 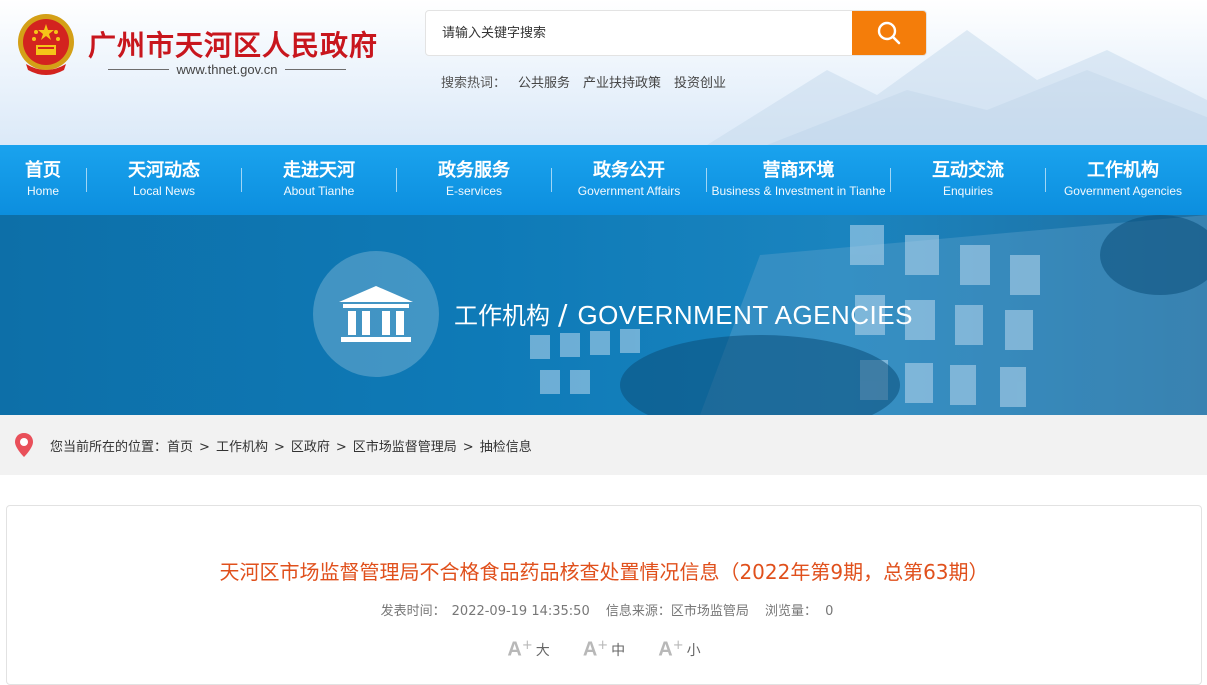 I want to click on info-source: 信息来源：区市场监管局, so click(x=677, y=611).